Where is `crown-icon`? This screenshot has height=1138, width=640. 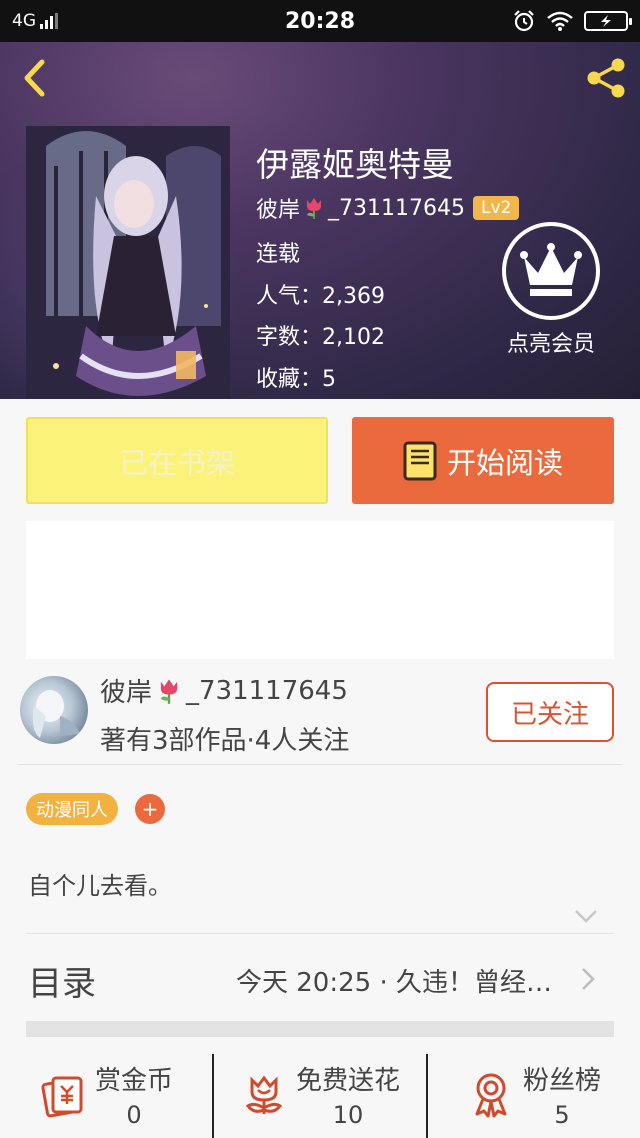 crown-icon is located at coordinates (551, 271).